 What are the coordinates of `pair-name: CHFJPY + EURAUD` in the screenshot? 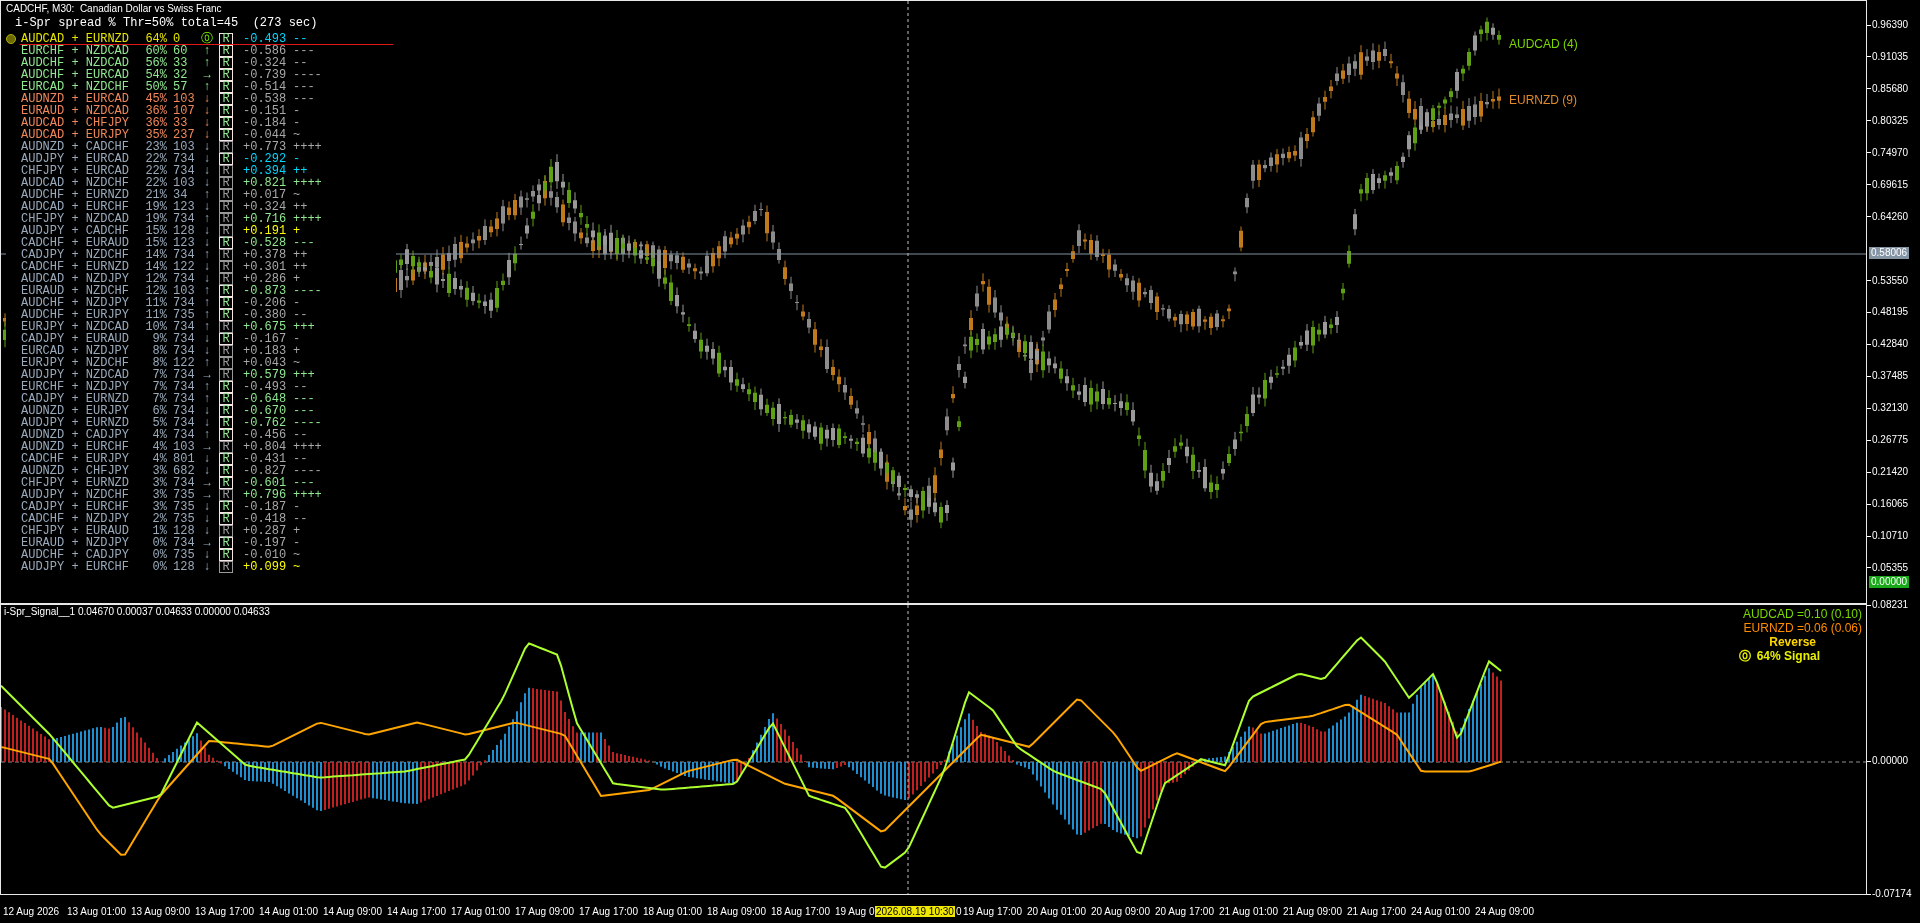 It's located at (82, 531).